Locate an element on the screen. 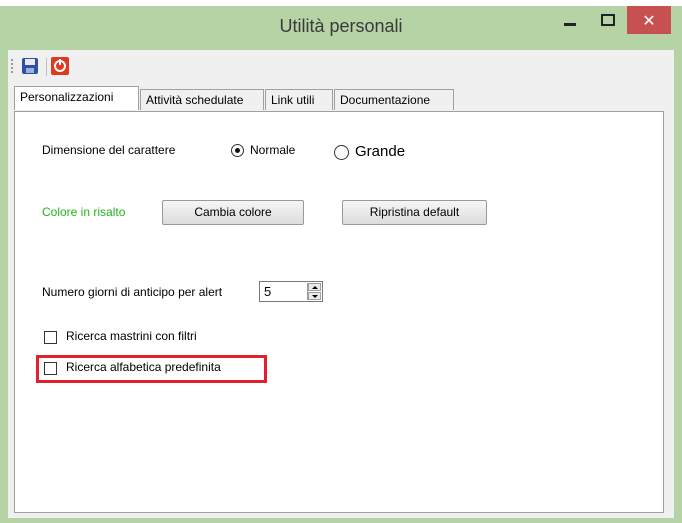 The width and height of the screenshot is (682, 523). title-bar: Utilità personali ✕ is located at coordinates (341, 28).